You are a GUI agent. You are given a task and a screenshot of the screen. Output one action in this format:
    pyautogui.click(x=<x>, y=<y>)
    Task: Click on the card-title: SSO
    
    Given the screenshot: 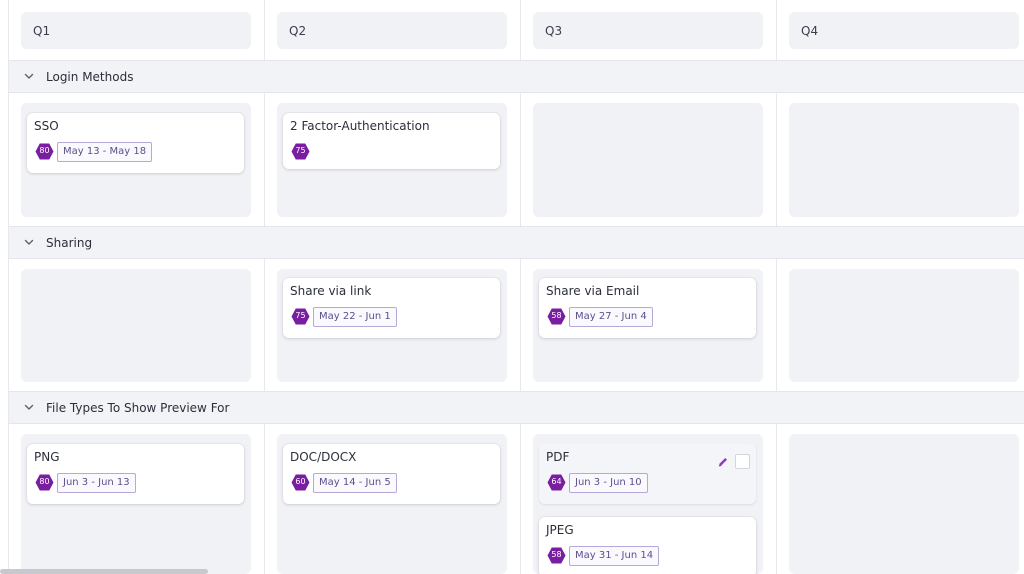 What is the action you would take?
    pyautogui.click(x=46, y=126)
    